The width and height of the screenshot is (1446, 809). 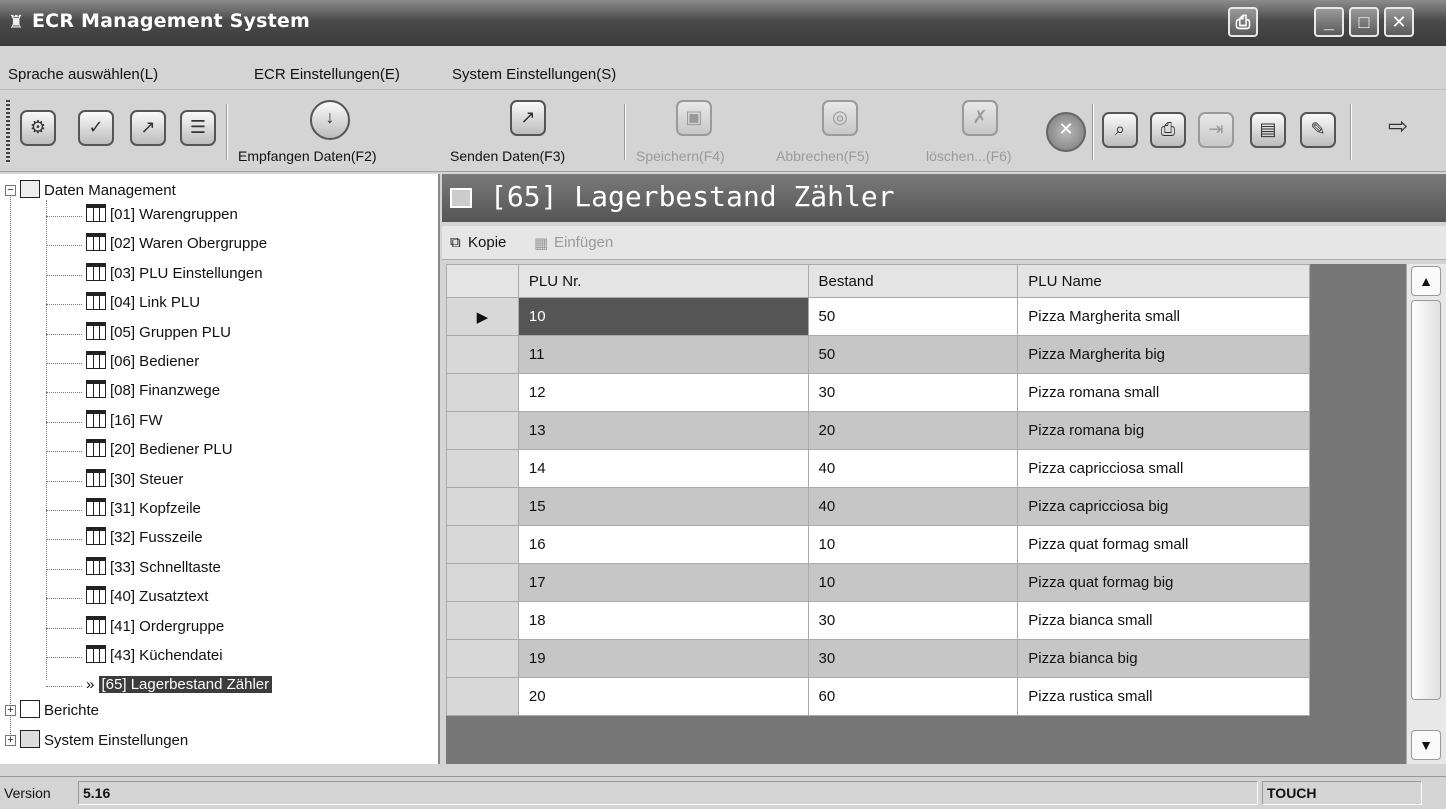 I want to click on cell-plu-name: Pizza bianca small, so click(x=1163, y=620).